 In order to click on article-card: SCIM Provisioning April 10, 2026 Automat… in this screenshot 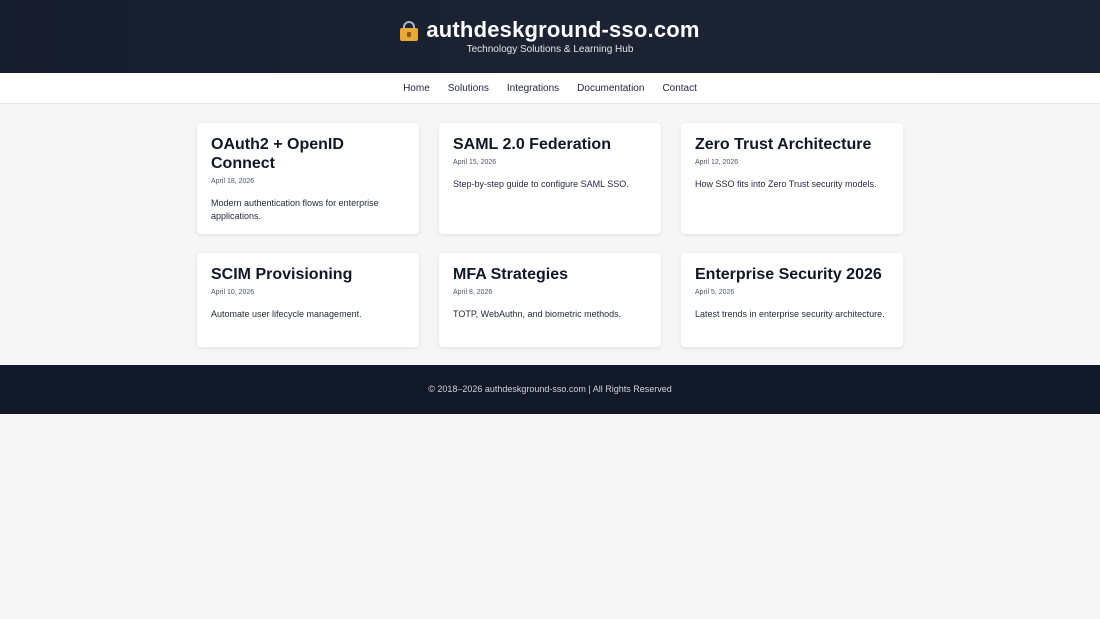, I will do `click(308, 299)`.